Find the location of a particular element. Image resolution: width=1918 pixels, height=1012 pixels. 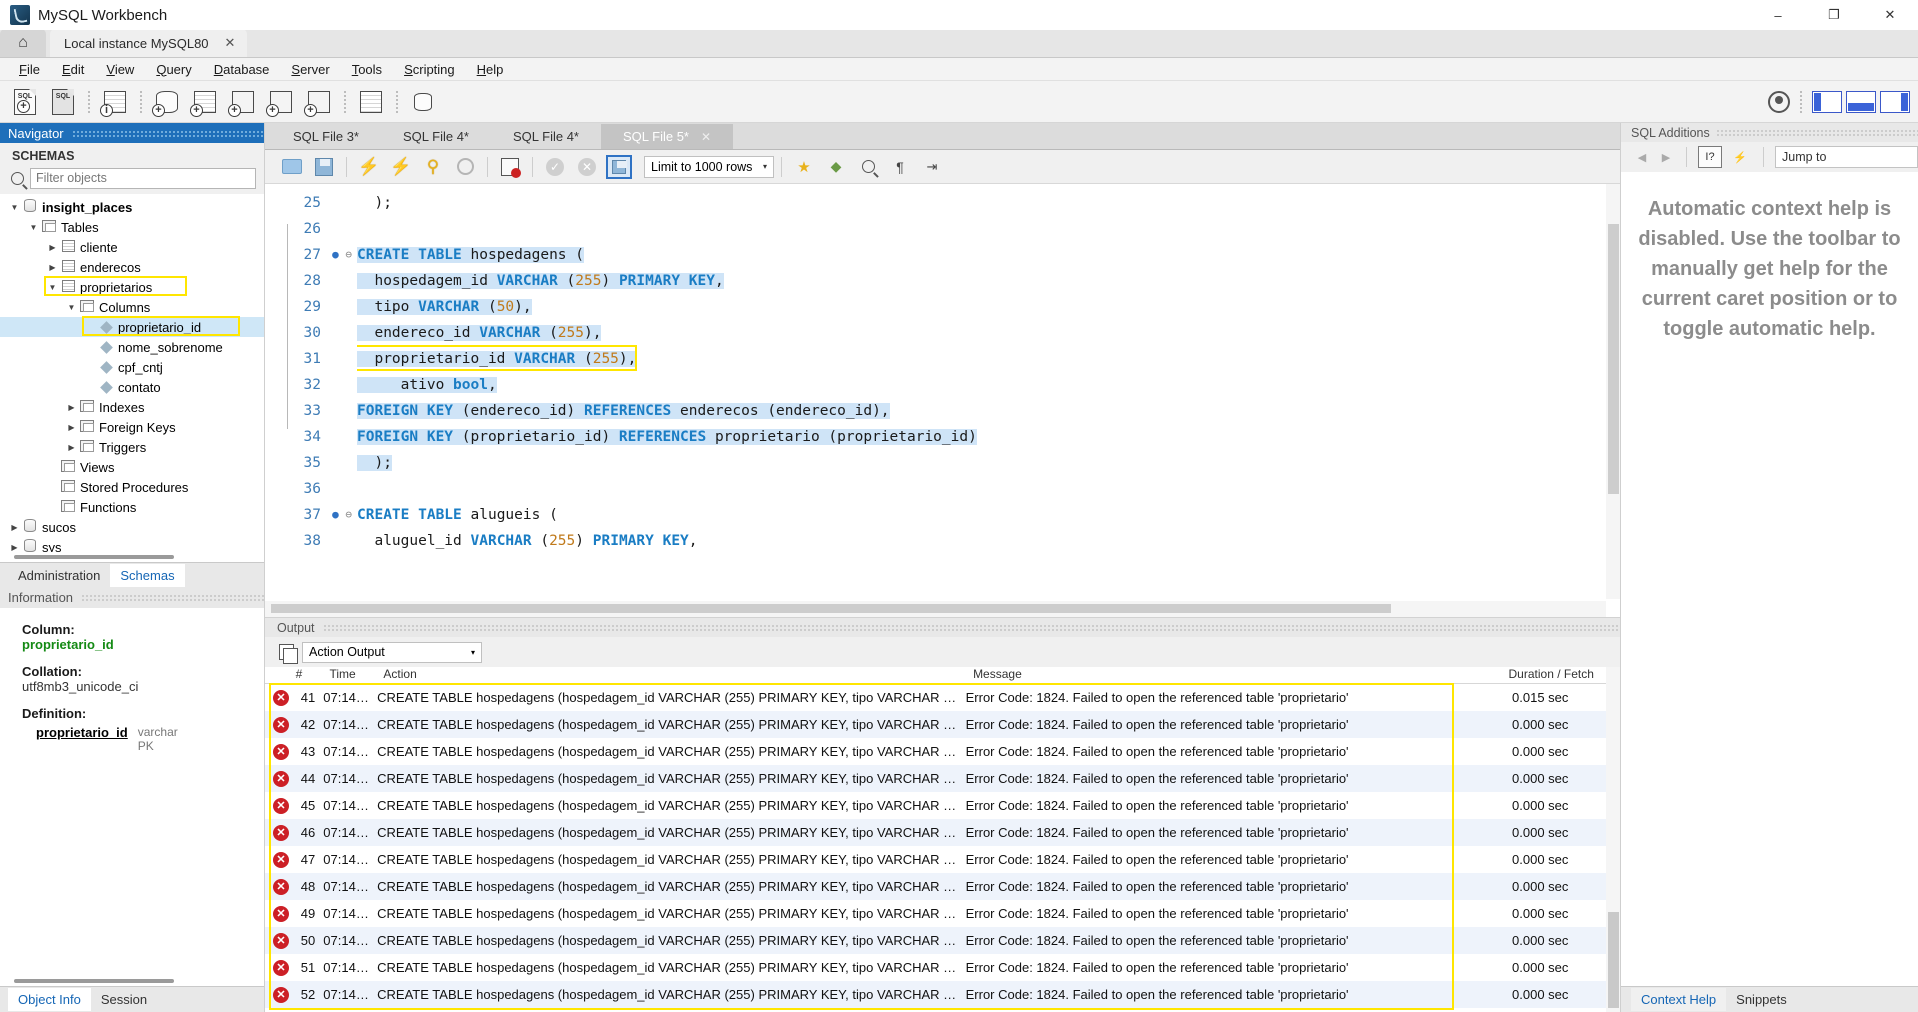

grid-column-header: Message is located at coordinates (1234, 675).